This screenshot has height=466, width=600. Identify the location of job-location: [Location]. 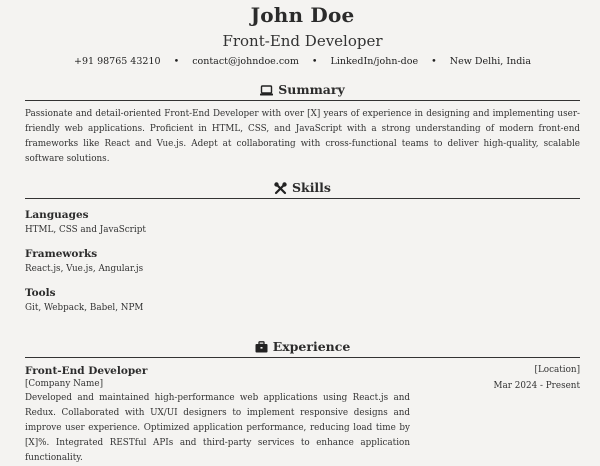
(557, 370).